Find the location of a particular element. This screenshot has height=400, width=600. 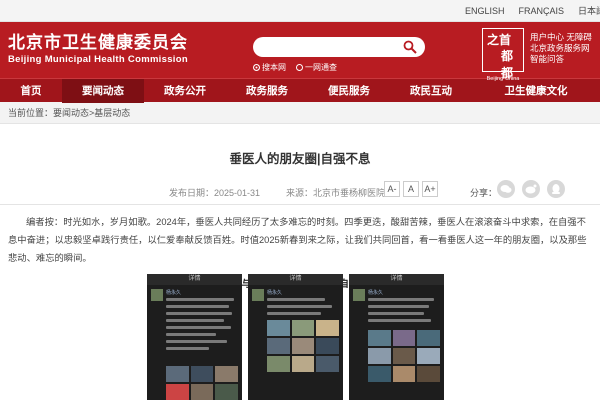

wechat-icon is located at coordinates (506, 189).